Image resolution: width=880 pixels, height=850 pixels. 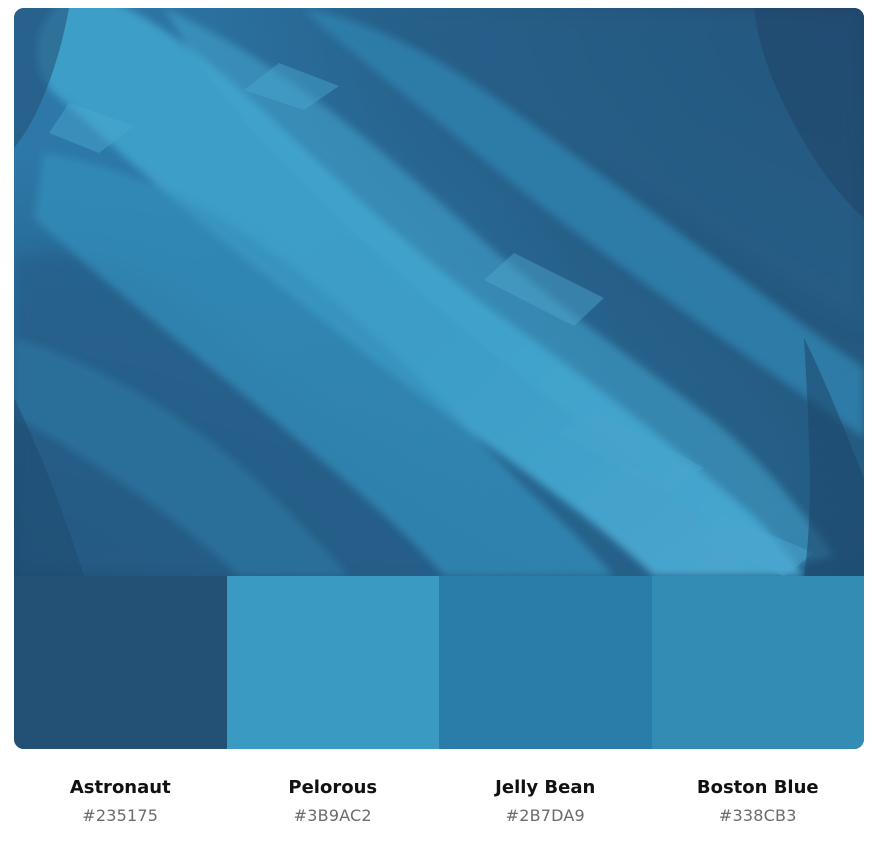 I want to click on swatch-boston-blue, so click(x=757, y=662).